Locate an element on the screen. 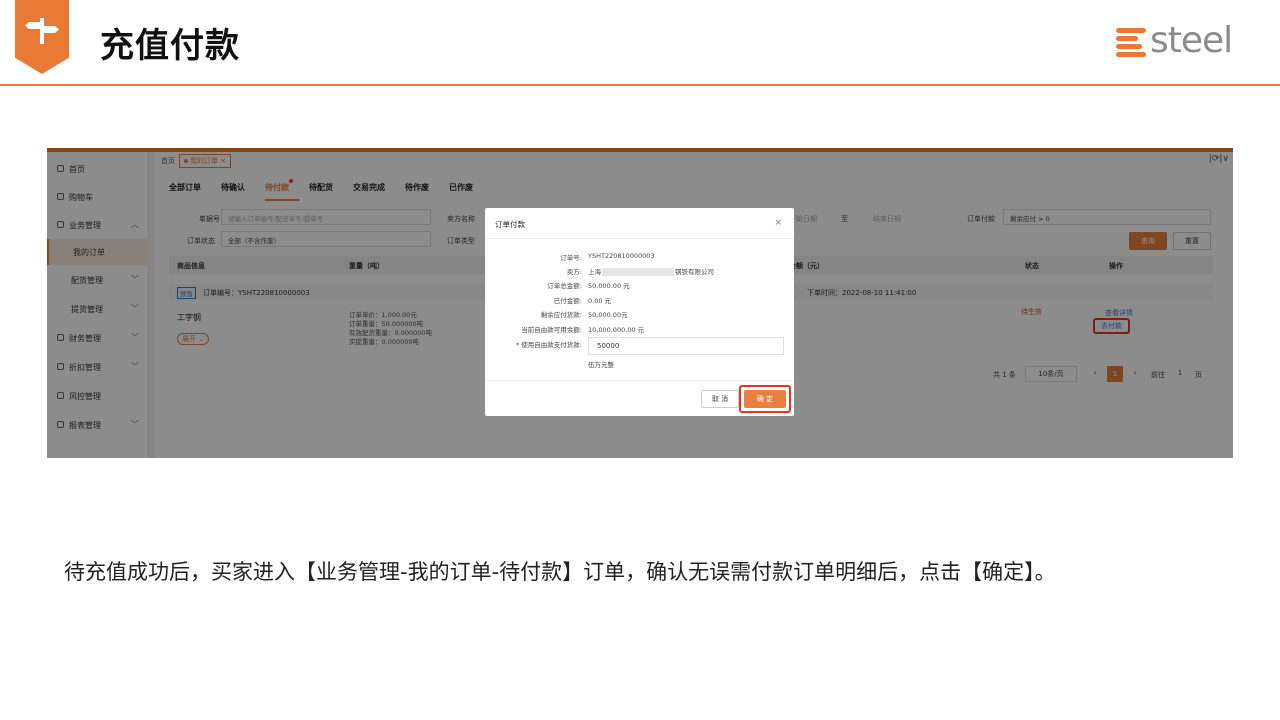 Image resolution: width=1280 pixels, height=720 pixels. row-seller: 卖方: 上海 钢铁有限公司 is located at coordinates (640, 272).